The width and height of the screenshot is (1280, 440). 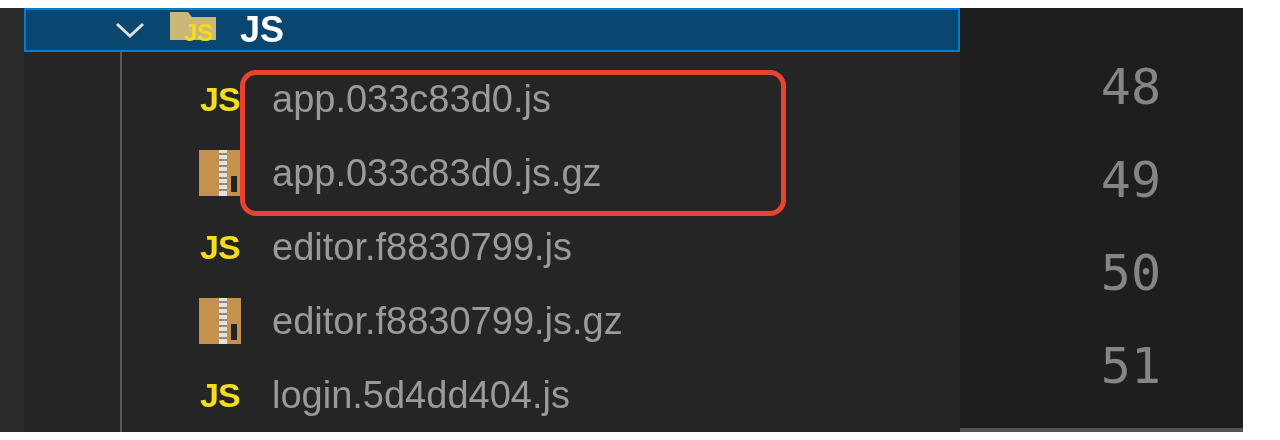 I want to click on line-number: 51, so click(x=1130, y=366).